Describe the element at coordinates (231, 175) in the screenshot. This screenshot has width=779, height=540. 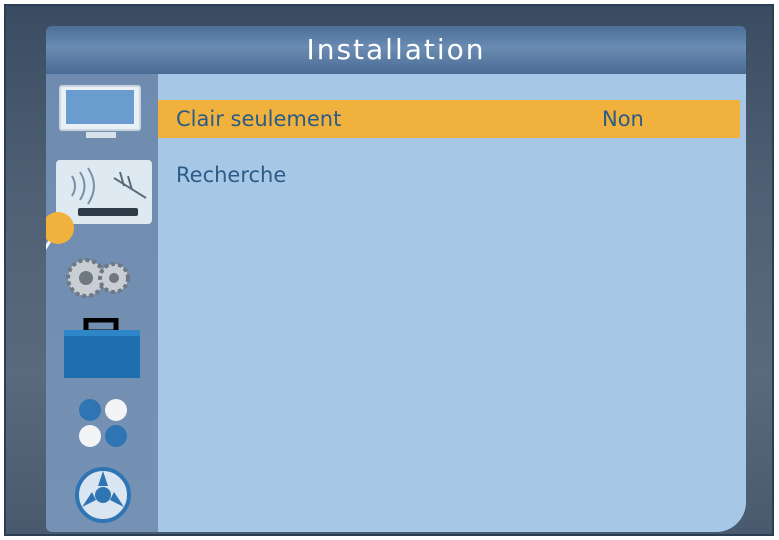
I see `menu-item-label: Recherche` at that location.